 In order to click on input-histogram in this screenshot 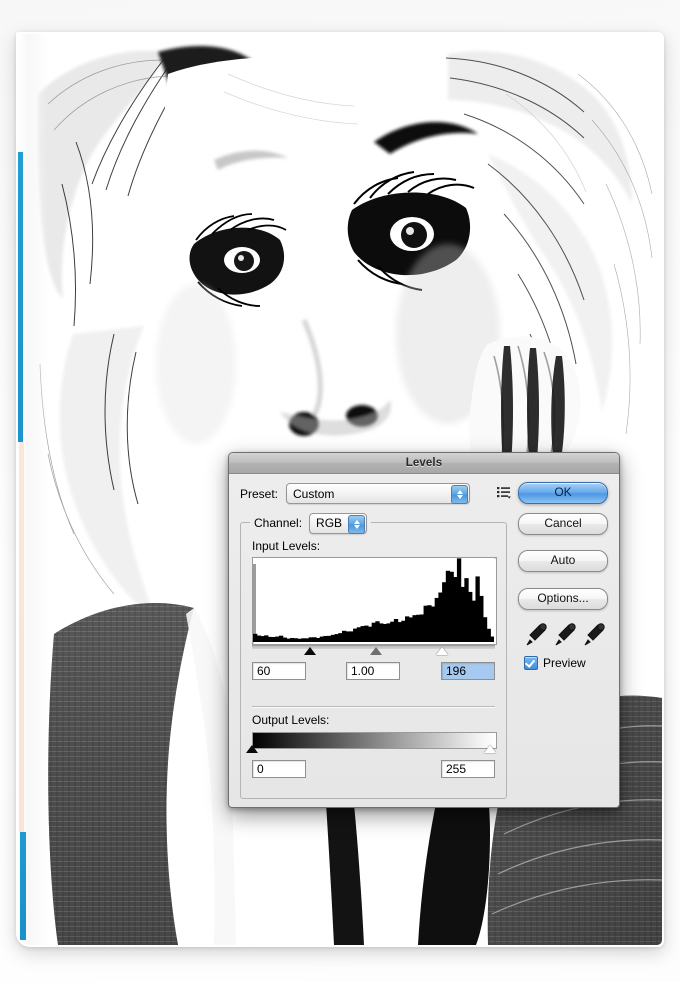, I will do `click(374, 601)`.